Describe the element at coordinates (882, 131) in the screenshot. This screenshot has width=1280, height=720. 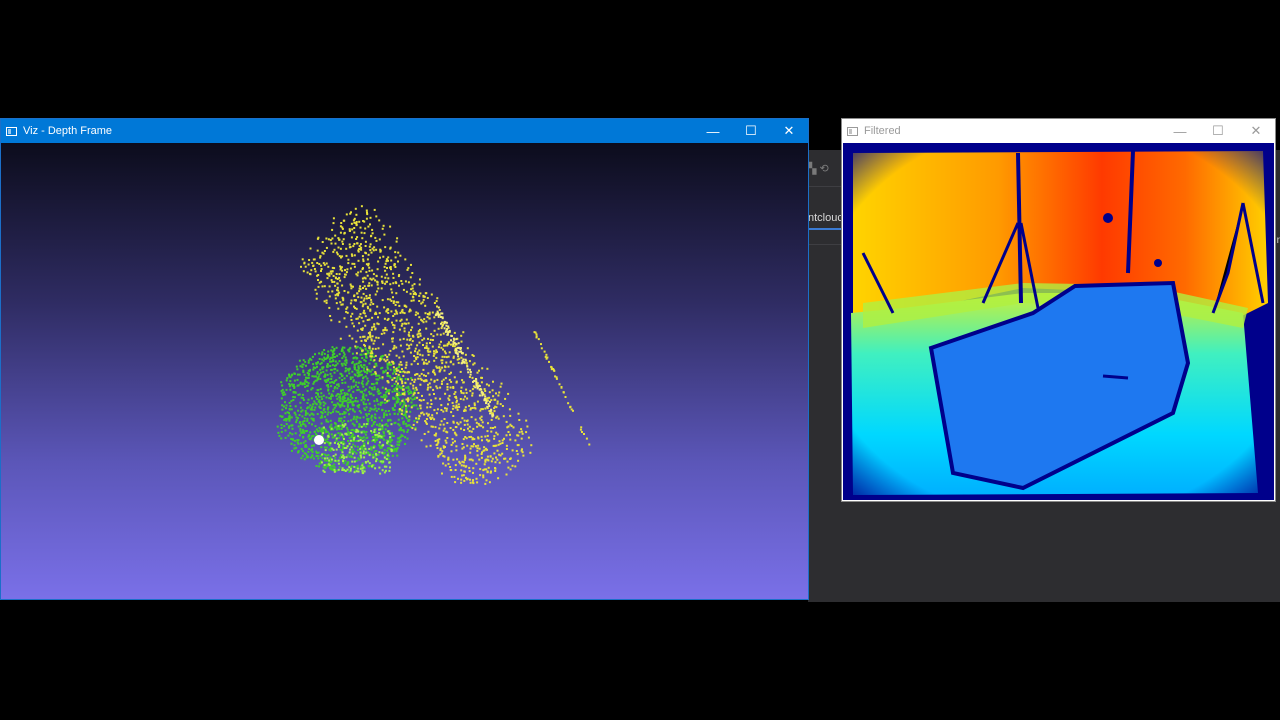
I see `filtered-window-title: Filtered` at that location.